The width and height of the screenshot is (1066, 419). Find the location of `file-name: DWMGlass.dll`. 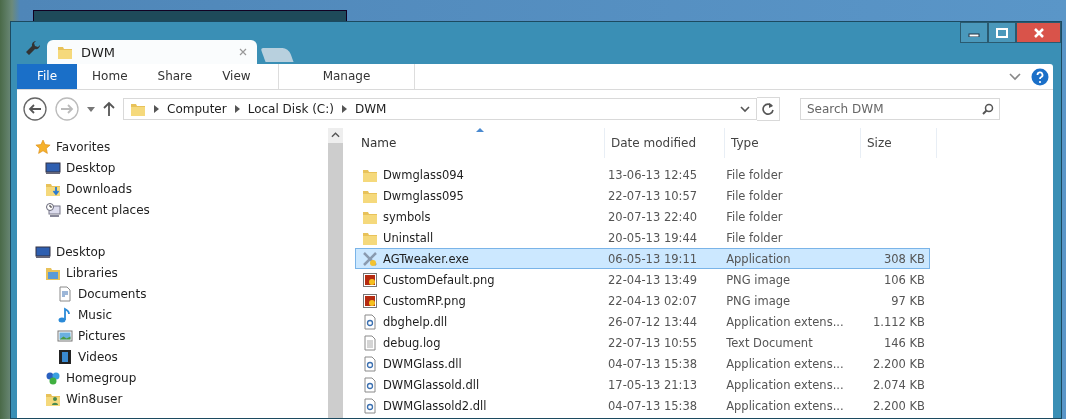

file-name: DWMGlass.dll is located at coordinates (422, 363).